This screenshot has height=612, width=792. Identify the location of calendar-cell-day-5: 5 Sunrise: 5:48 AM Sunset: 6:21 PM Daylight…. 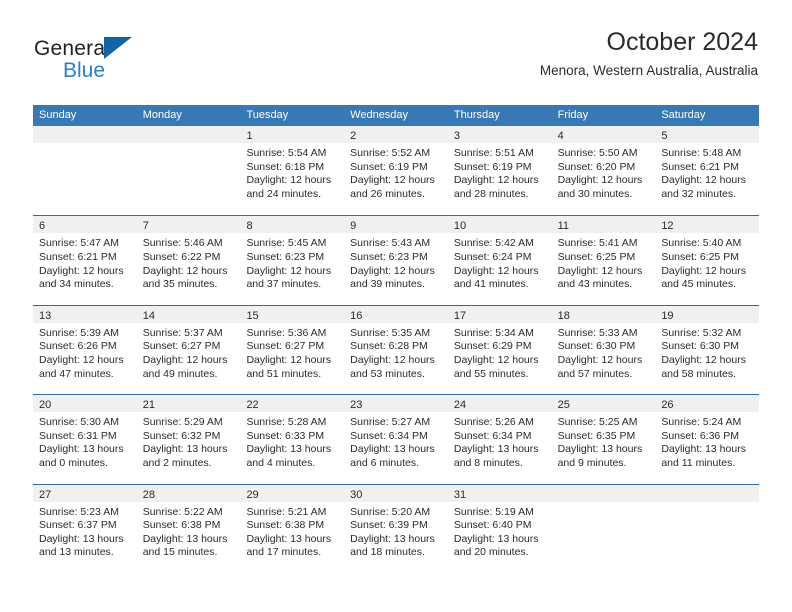
(707, 170).